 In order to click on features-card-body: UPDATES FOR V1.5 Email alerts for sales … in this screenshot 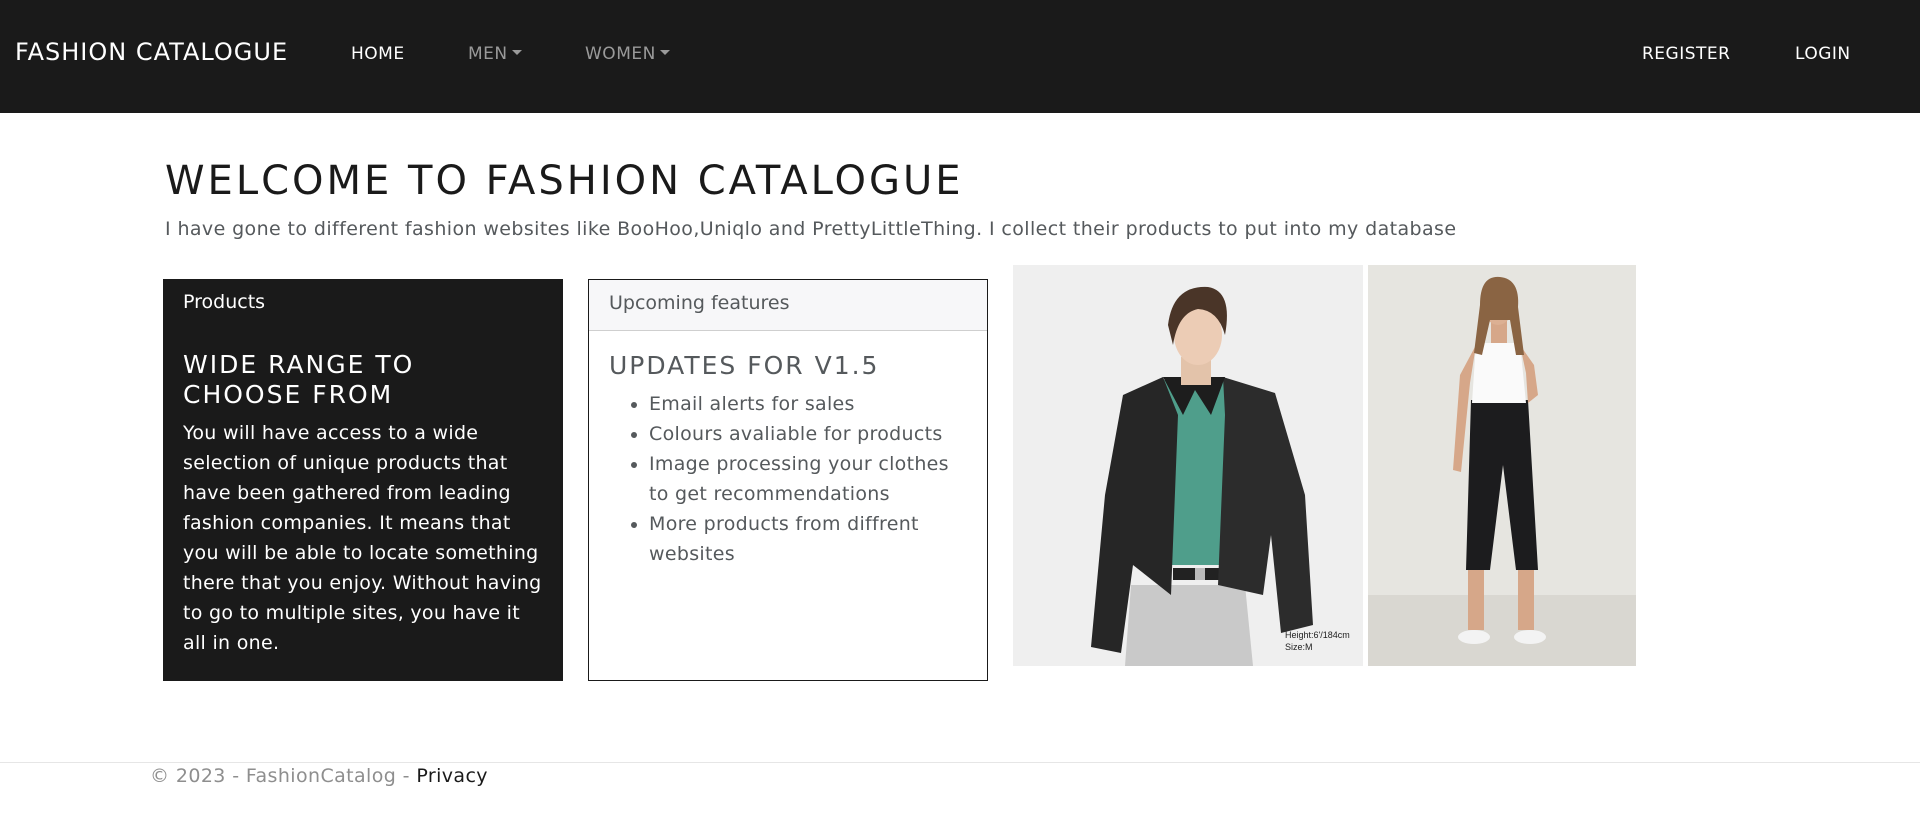, I will do `click(788, 450)`.